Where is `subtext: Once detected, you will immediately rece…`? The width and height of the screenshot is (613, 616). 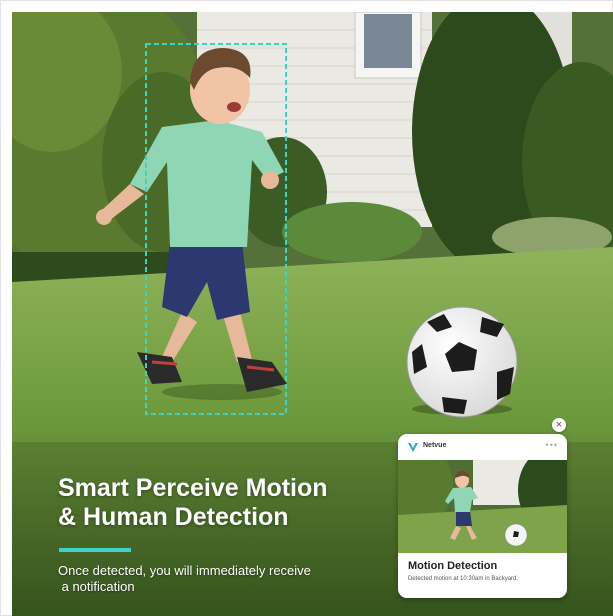 subtext: Once detected, you will immediately rece… is located at coordinates (203, 579).